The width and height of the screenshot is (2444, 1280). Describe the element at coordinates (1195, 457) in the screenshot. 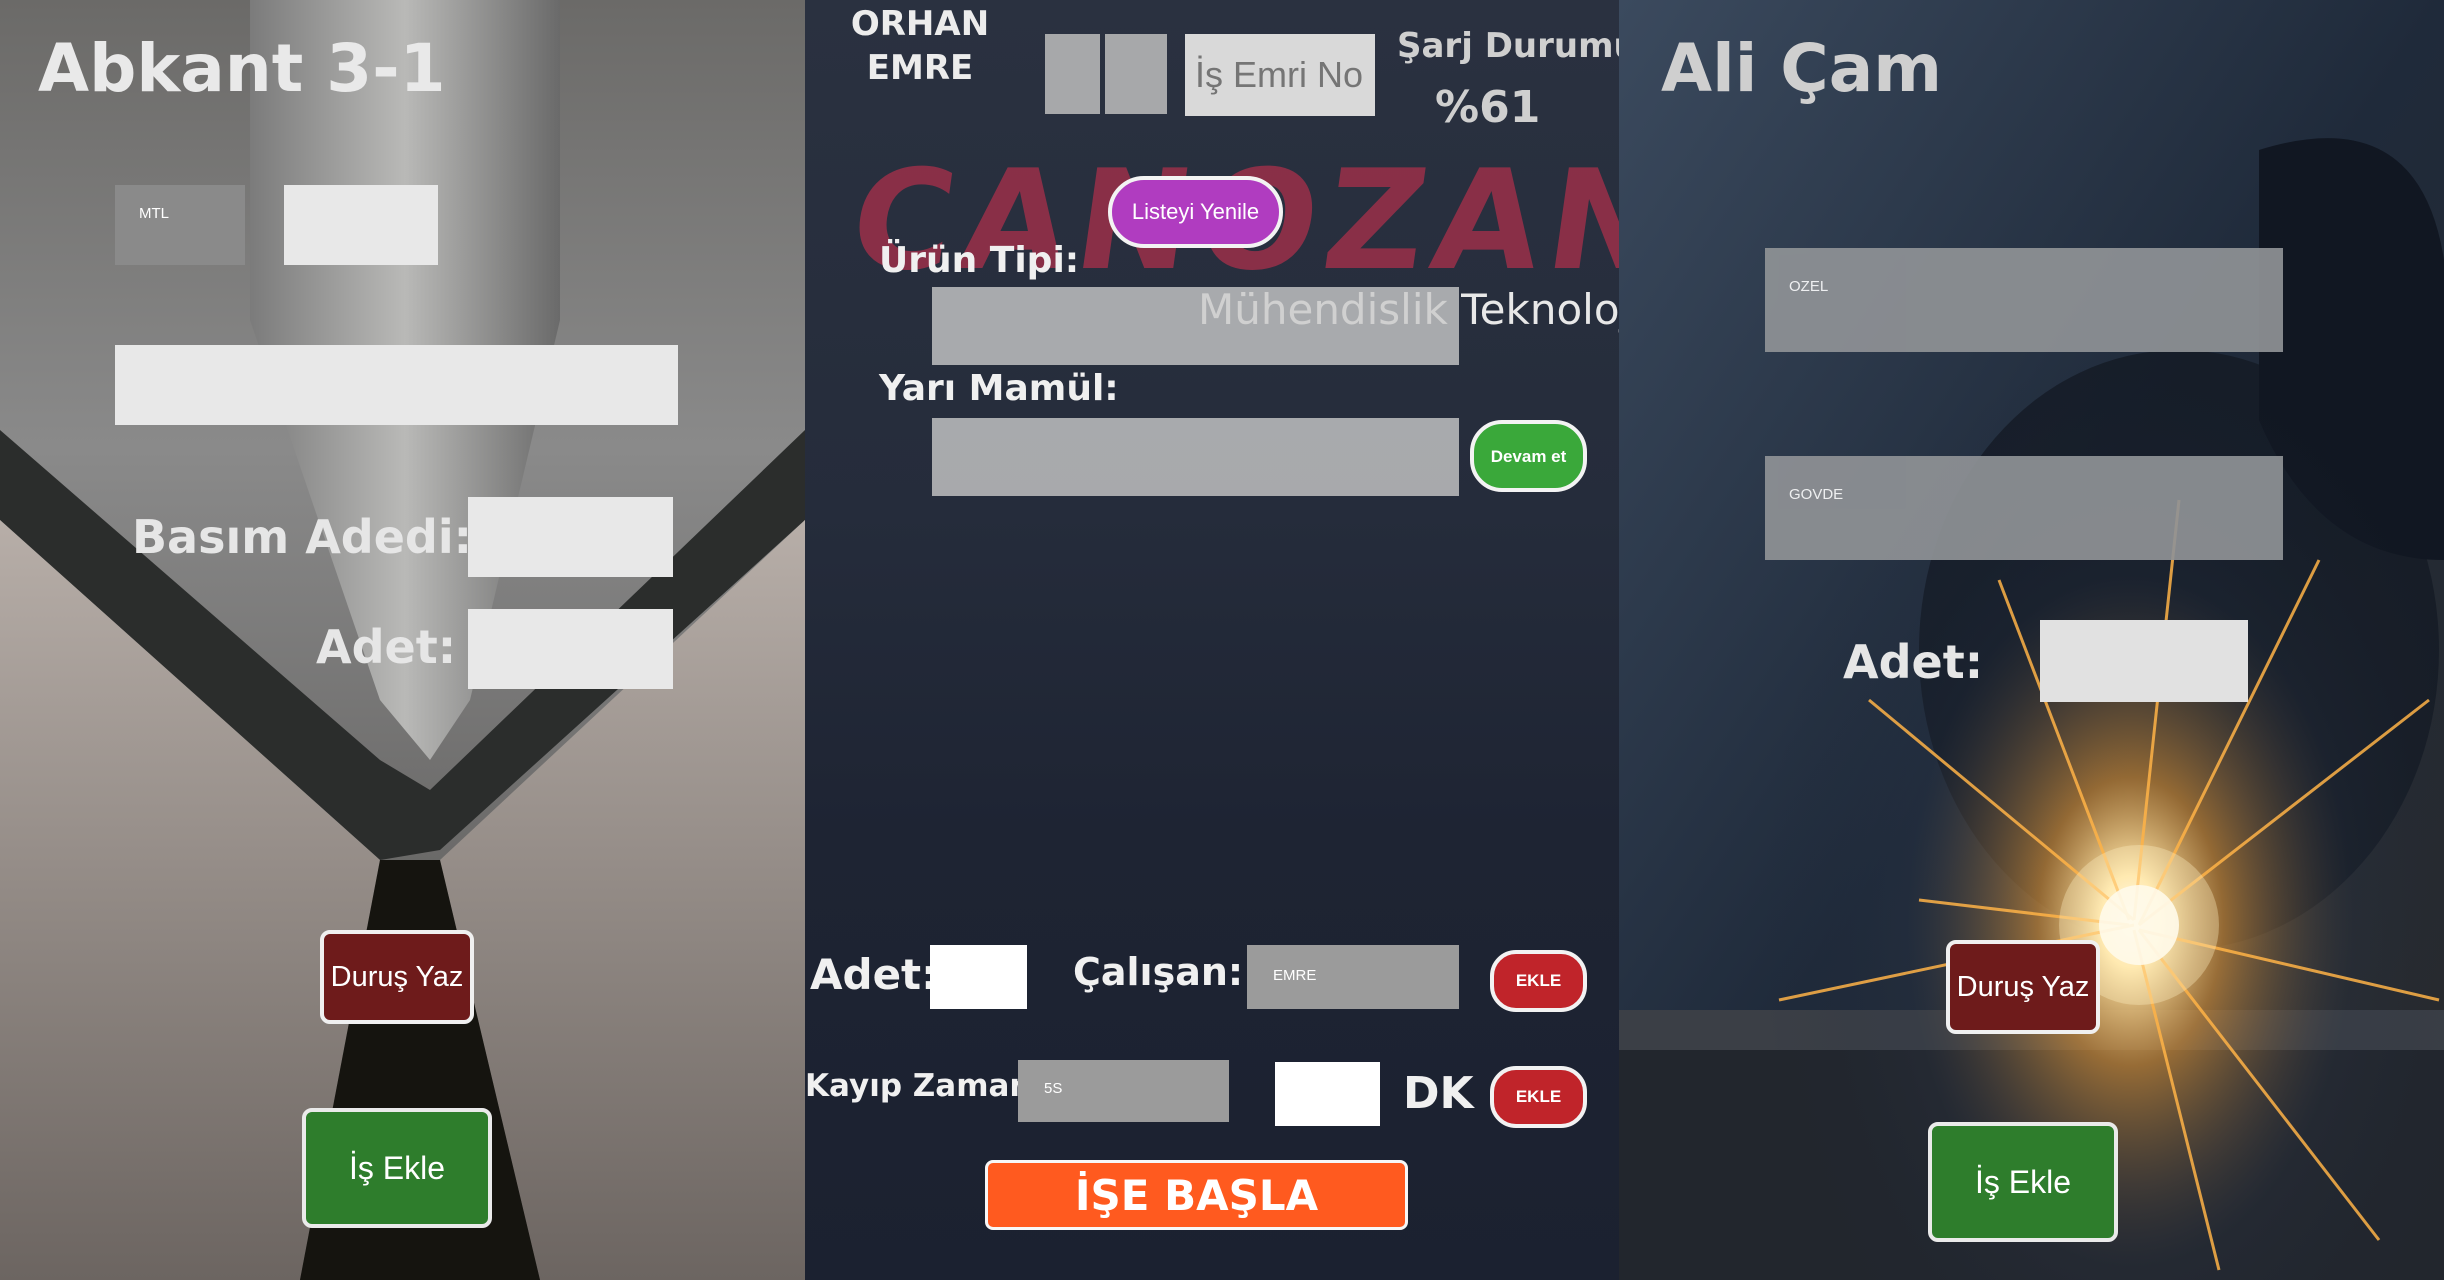

I see `yari-mamul-select` at that location.